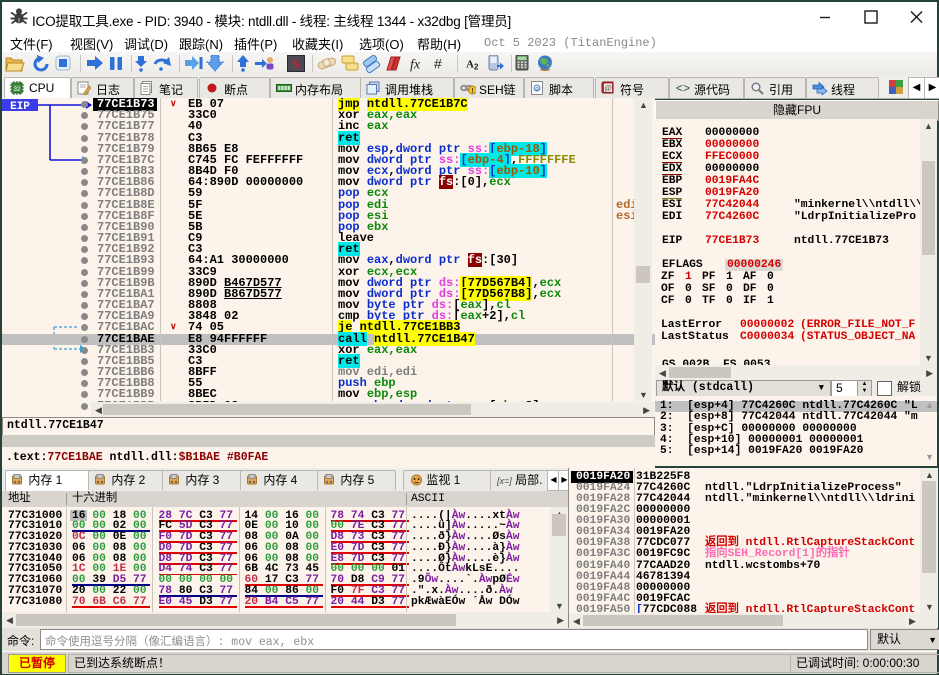 Image resolution: width=939 pixels, height=675 pixels. I want to click on svg-text: S, so click(296, 65).